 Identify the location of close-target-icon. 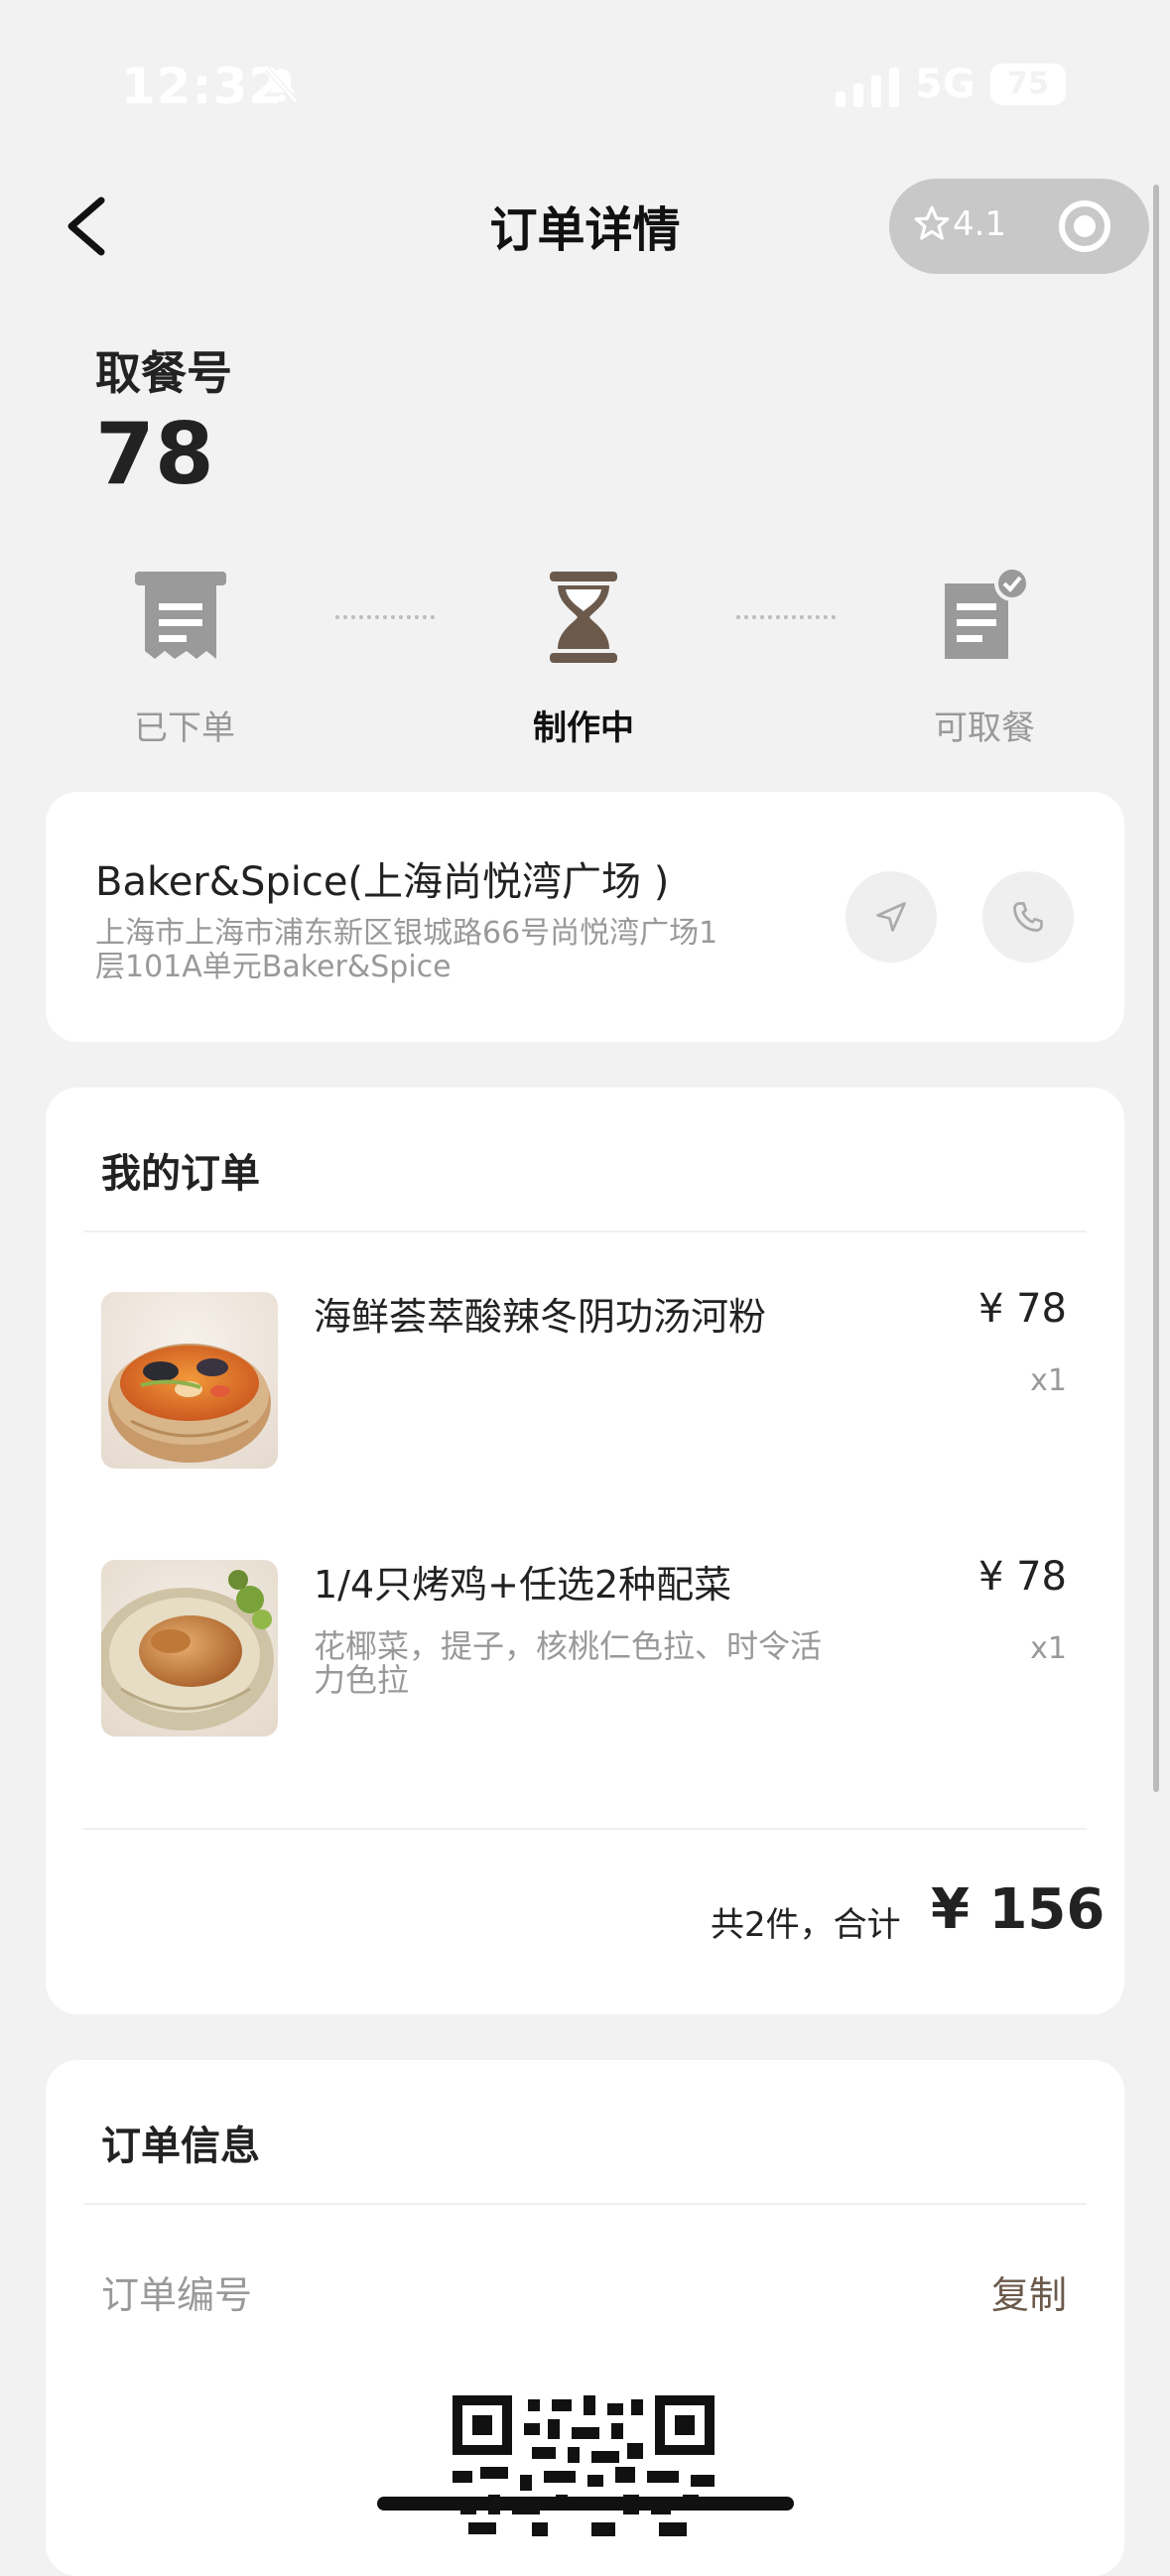
(1084, 226).